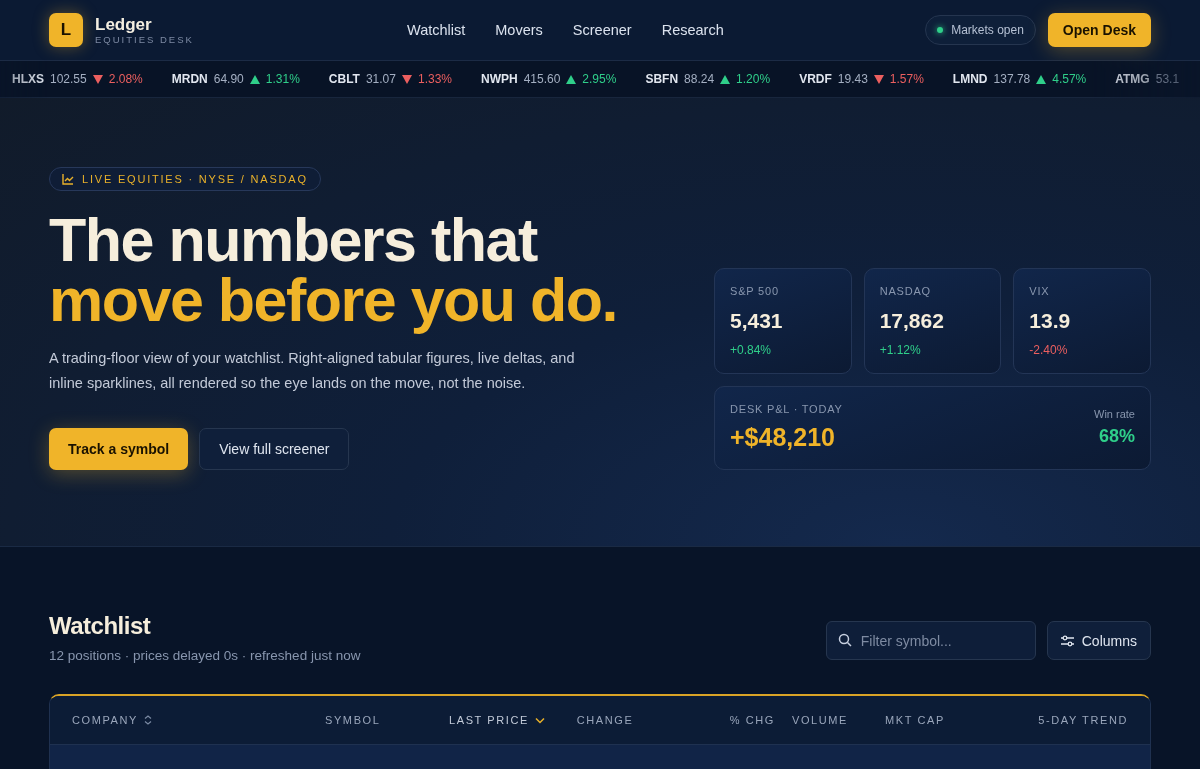 This screenshot has height=769, width=1200. What do you see at coordinates (282, 79) in the screenshot?
I see `ticker-change: 1.31%` at bounding box center [282, 79].